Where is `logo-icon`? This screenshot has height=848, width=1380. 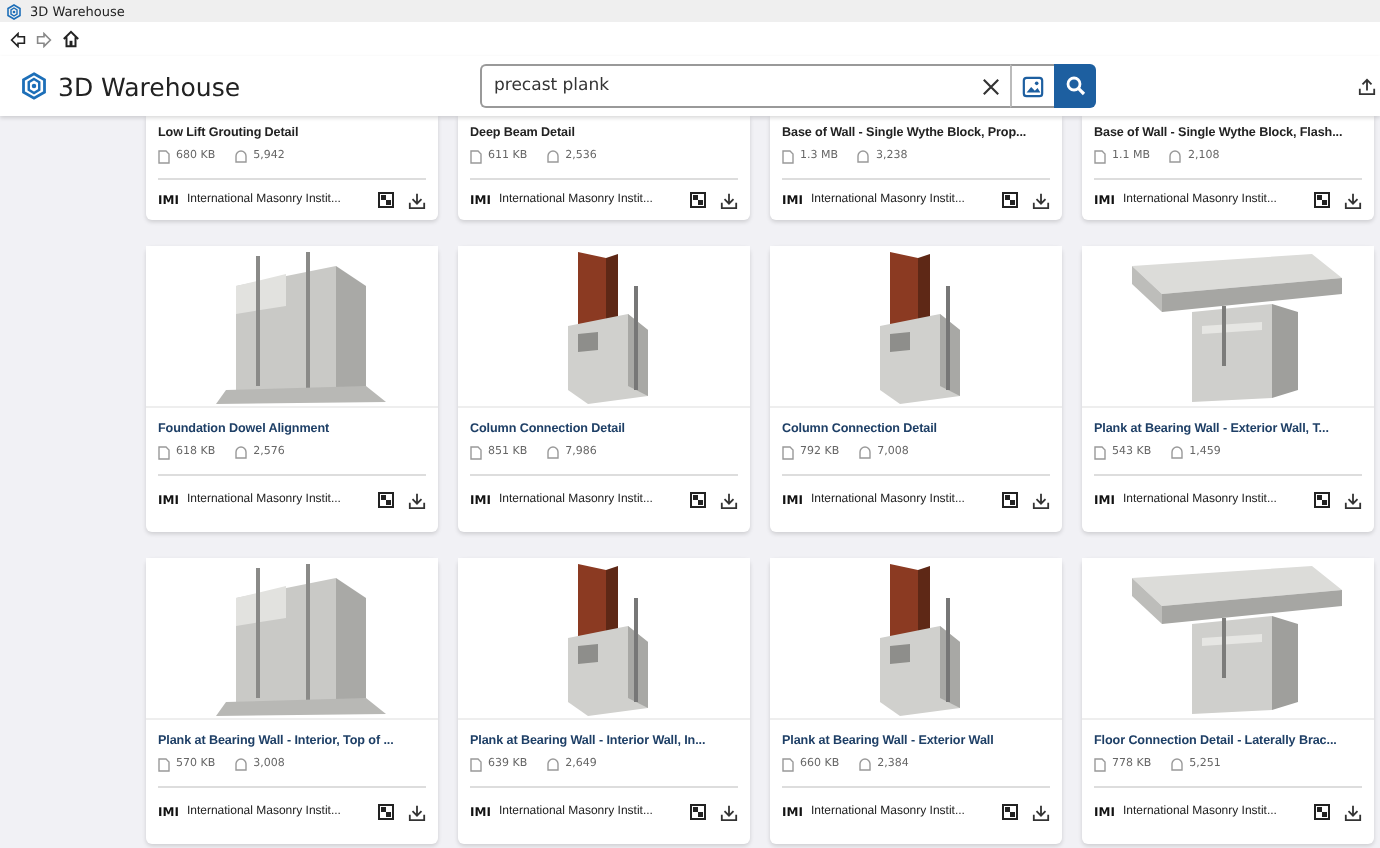
logo-icon is located at coordinates (34, 86).